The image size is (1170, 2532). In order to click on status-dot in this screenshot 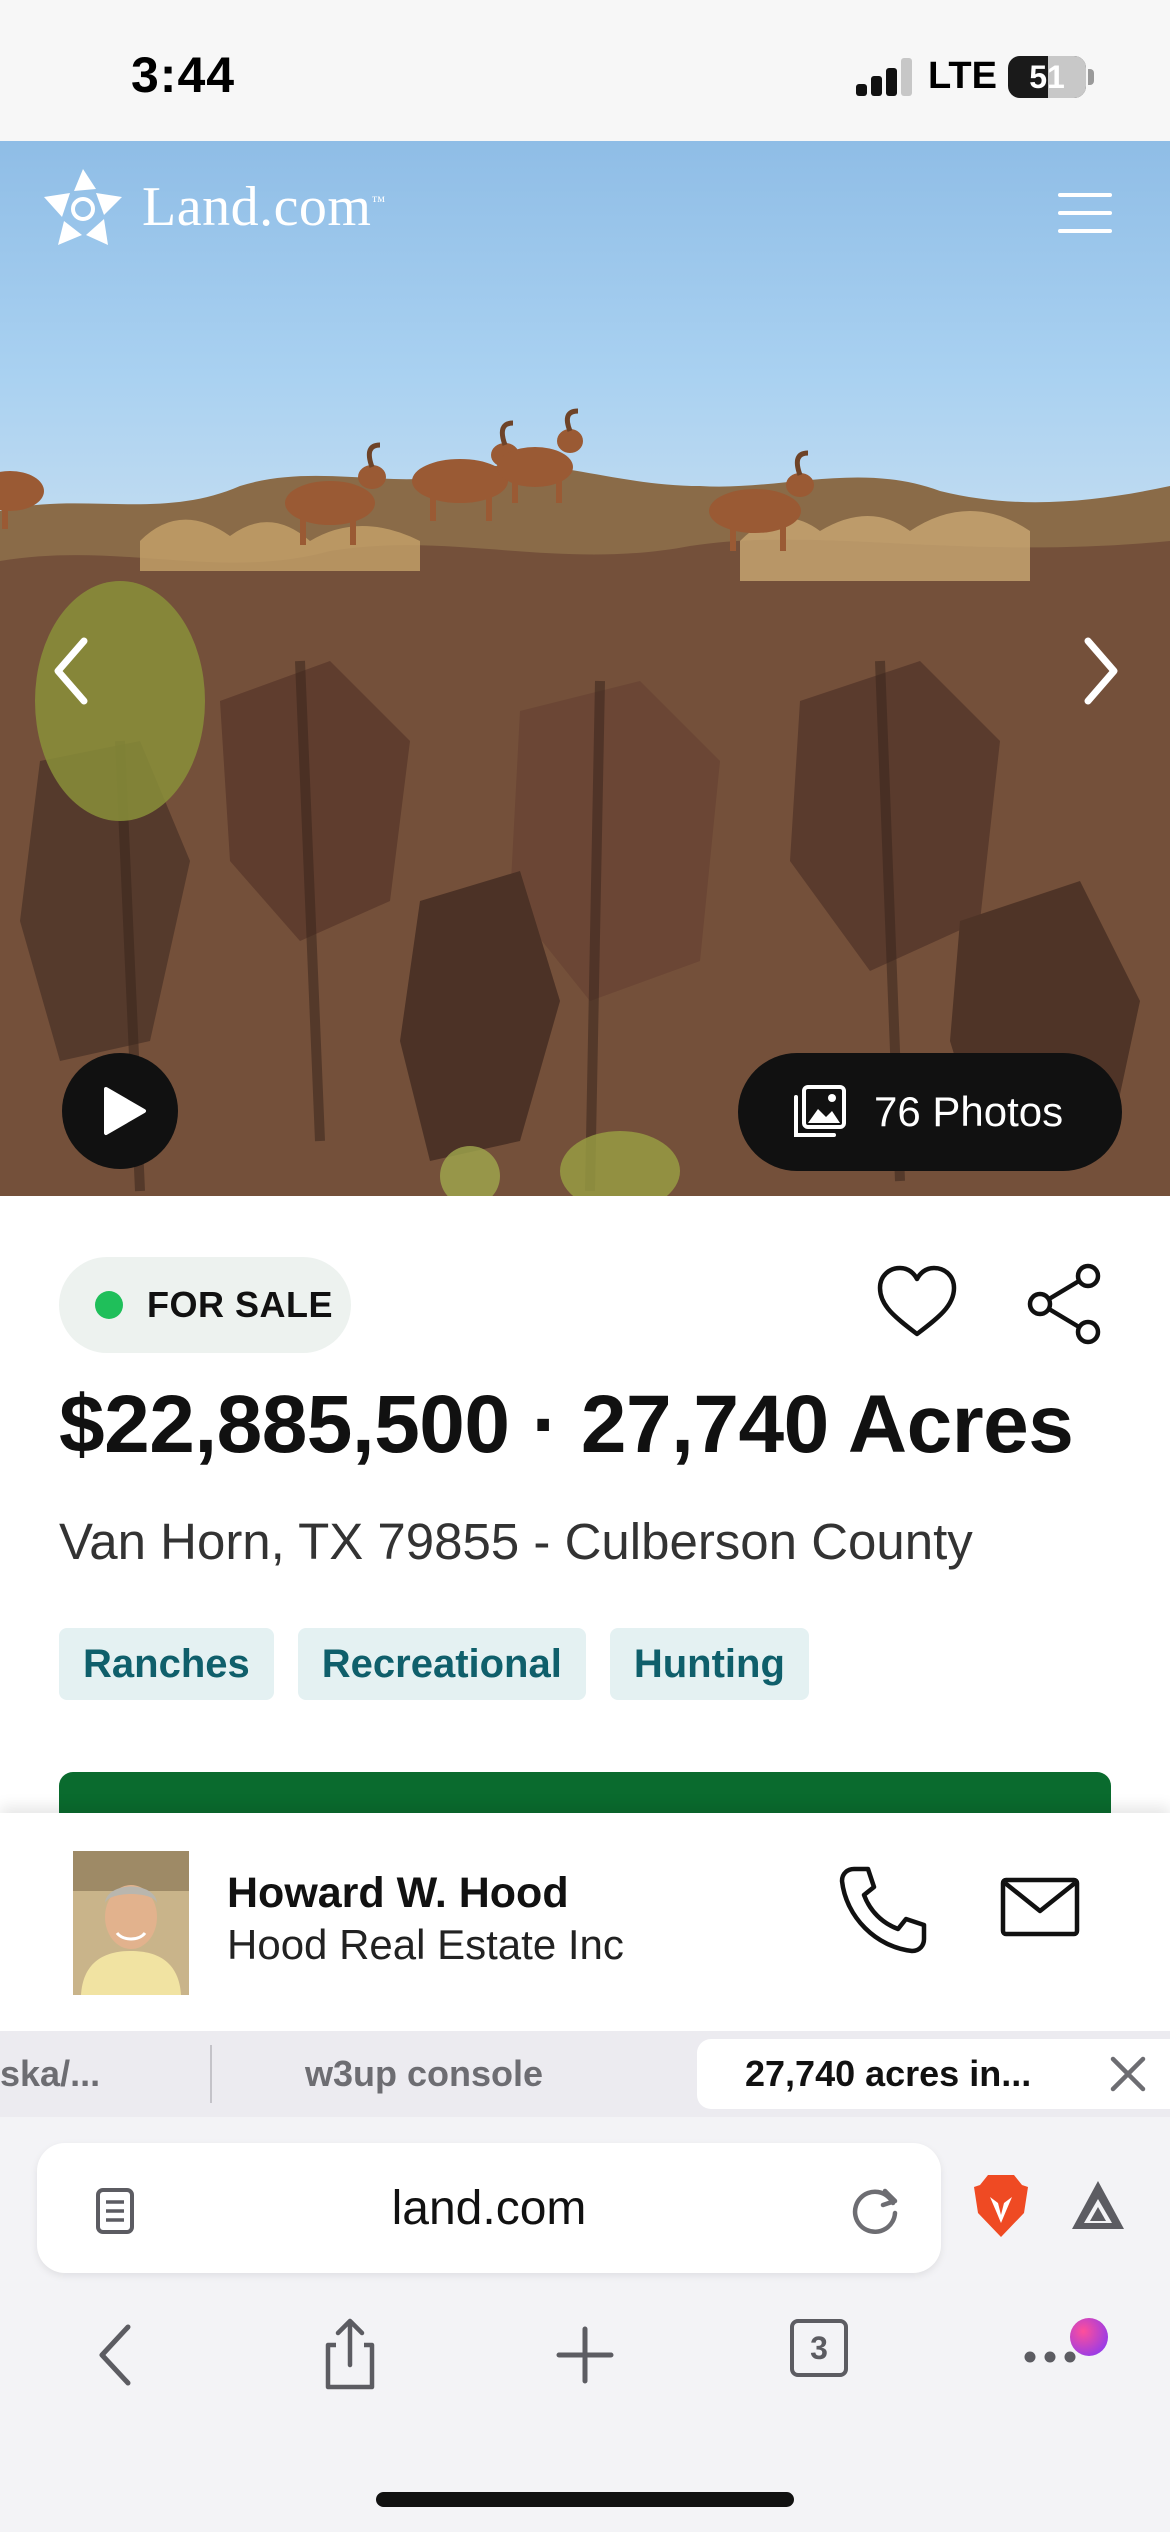, I will do `click(109, 1305)`.